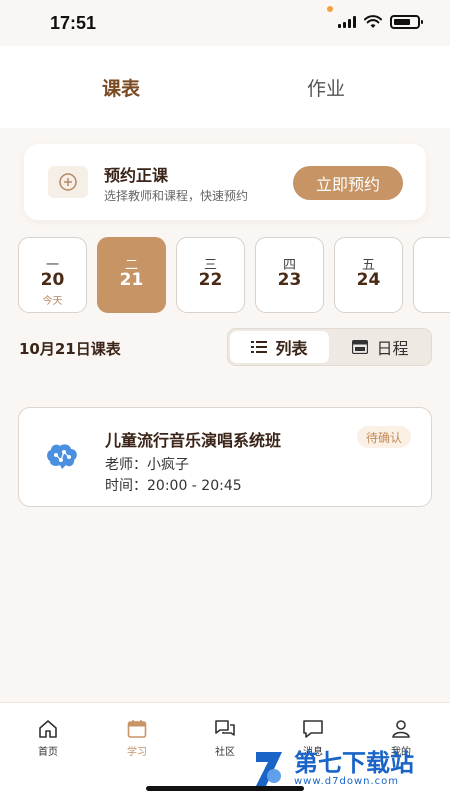  I want to click on course-teacher: 老师：小疯子, so click(147, 465).